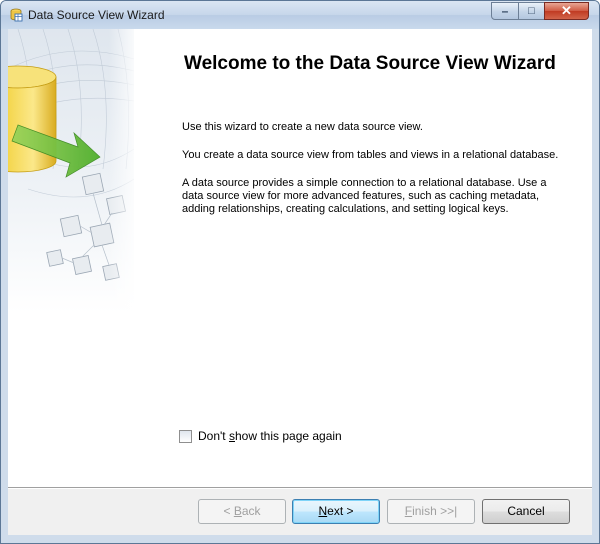 The image size is (600, 544). I want to click on window-title: Data Source View Wizard, so click(96, 15).